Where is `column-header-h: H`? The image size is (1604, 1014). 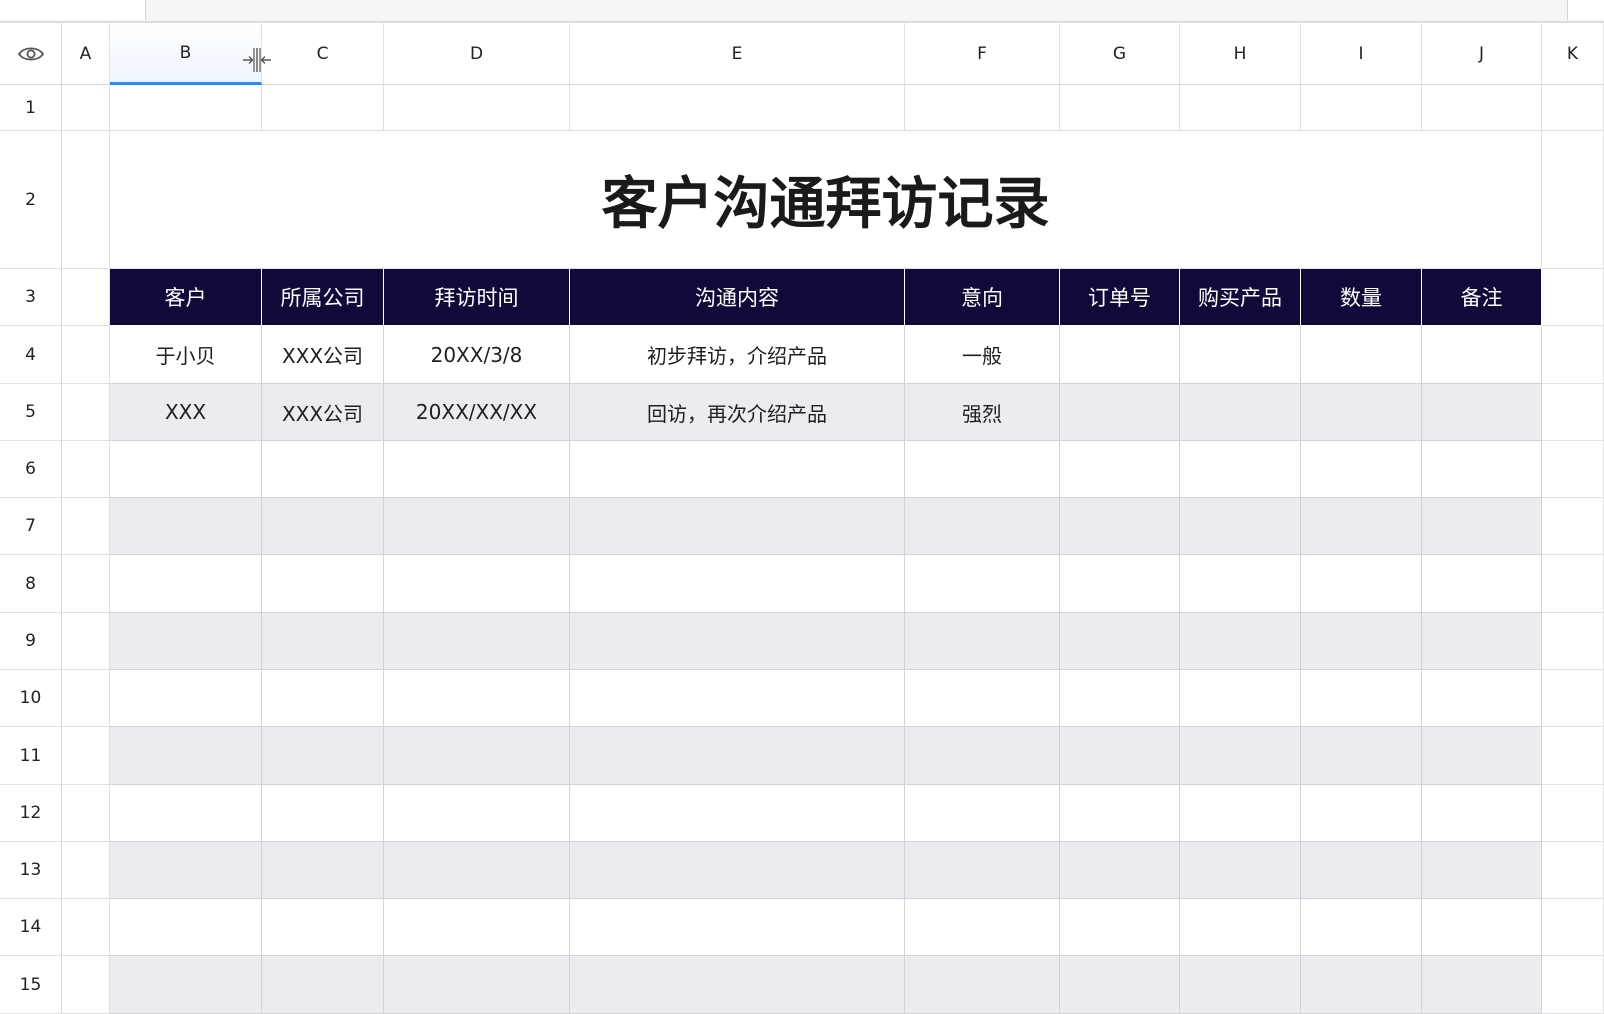 column-header-h: H is located at coordinates (1240, 54).